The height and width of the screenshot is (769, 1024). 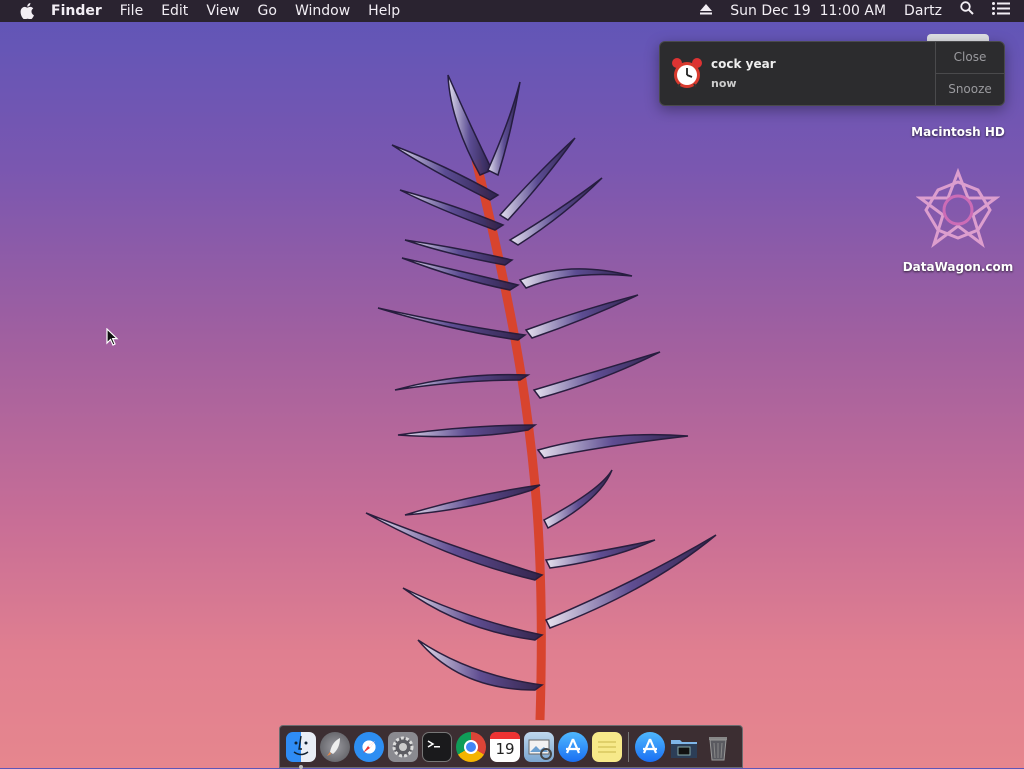 I want to click on folder-icon, so click(x=684, y=747).